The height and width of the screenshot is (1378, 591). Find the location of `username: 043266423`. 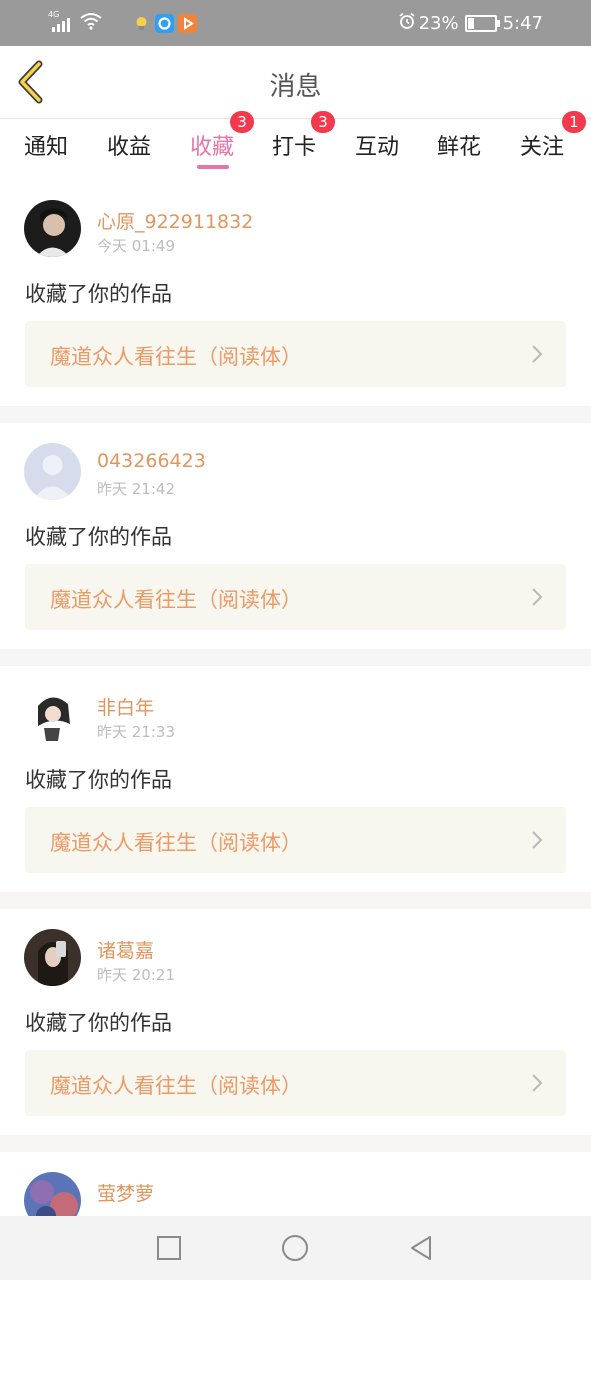

username: 043266423 is located at coordinates (151, 461).